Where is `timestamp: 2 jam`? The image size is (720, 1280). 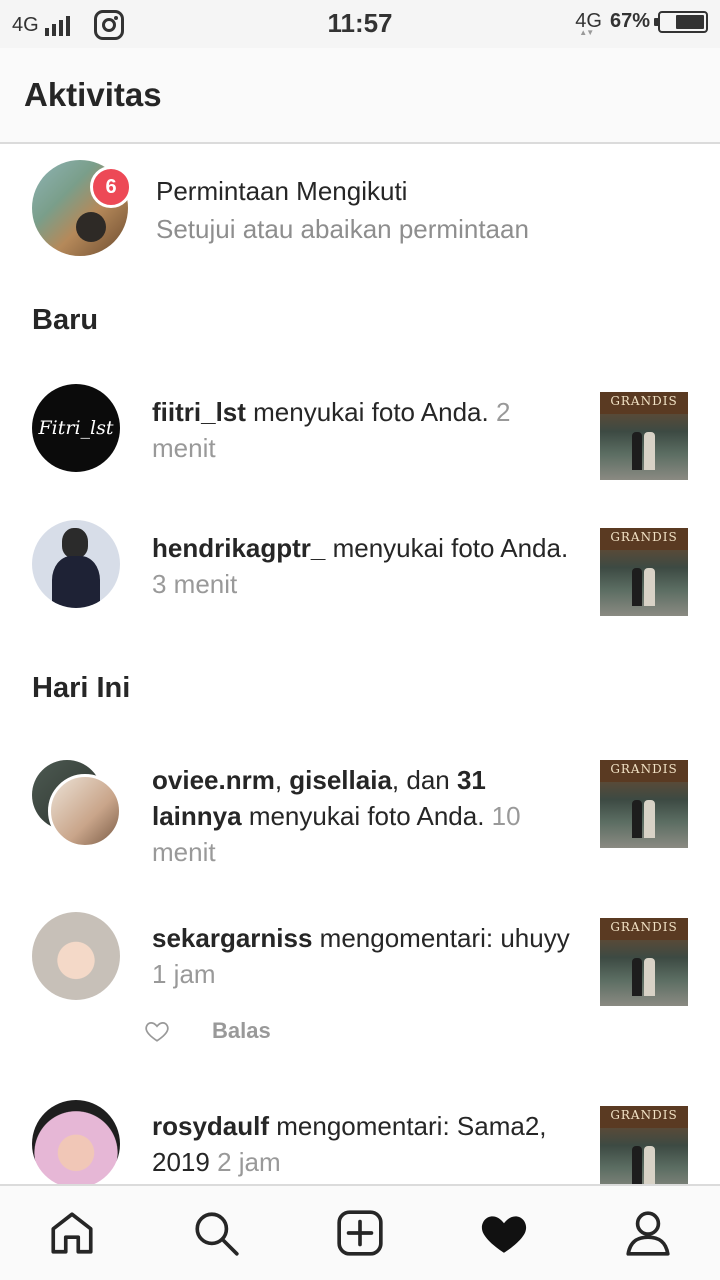 timestamp: 2 jam is located at coordinates (245, 1162).